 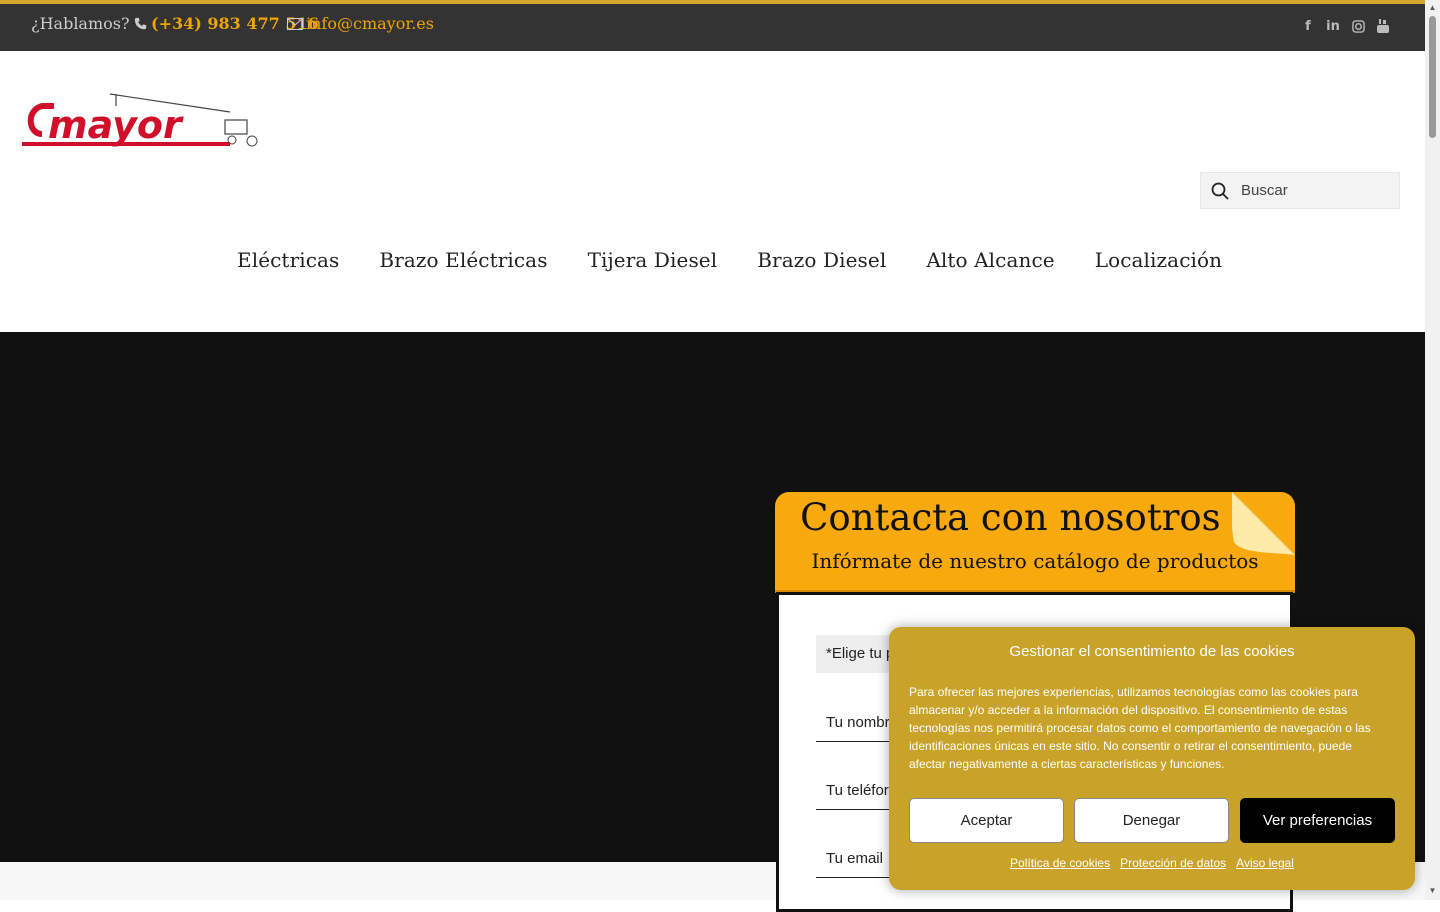 I want to click on linkedin-icon: in, so click(x=1333, y=26).